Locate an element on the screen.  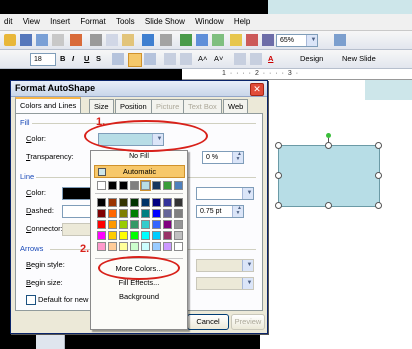
spelling-icon is located at coordinates (76, 40).